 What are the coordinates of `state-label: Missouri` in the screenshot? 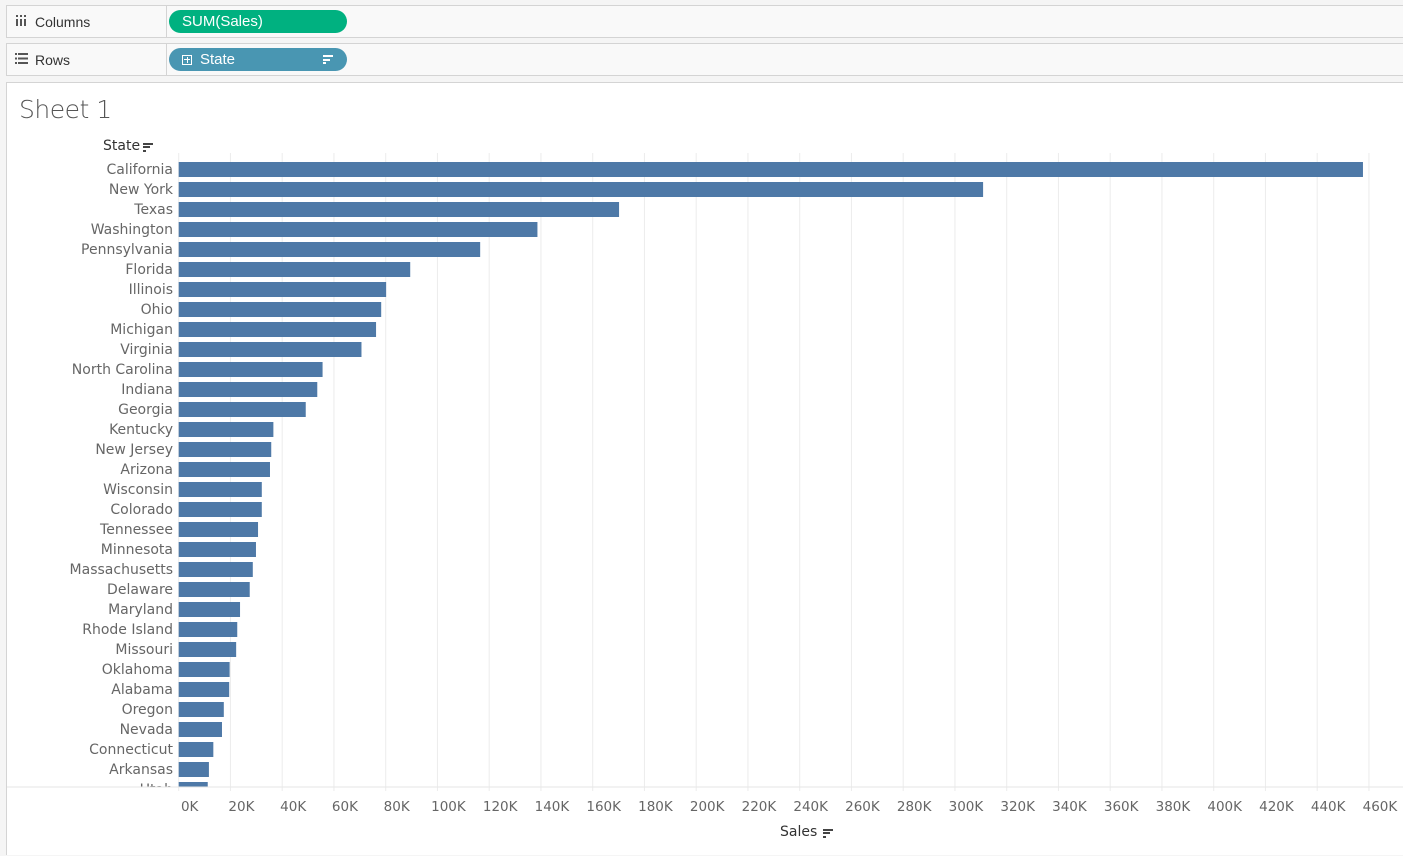 It's located at (144, 650).